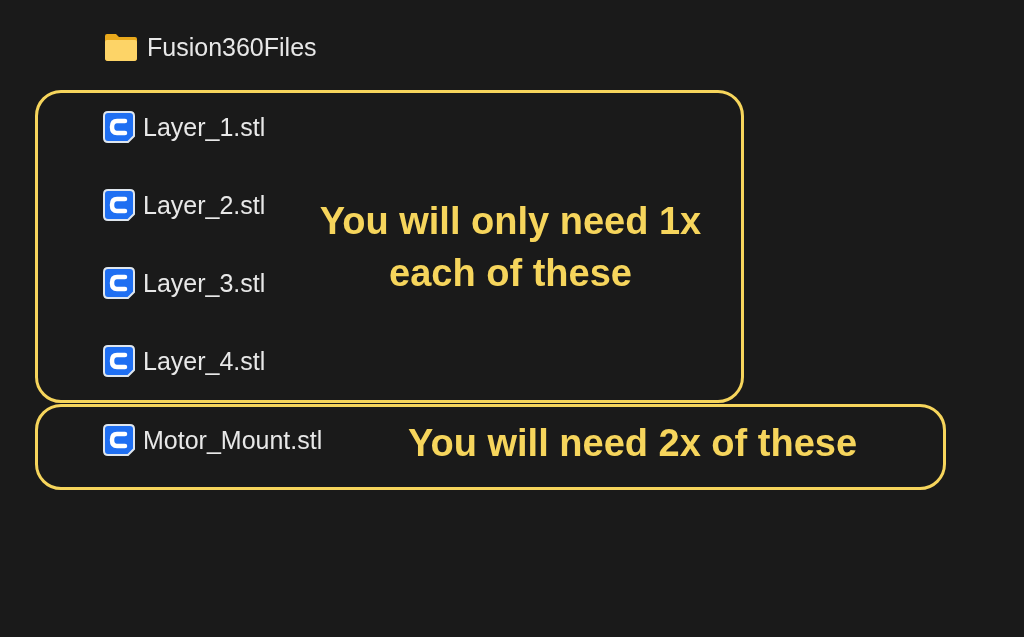 The width and height of the screenshot is (1024, 637). Describe the element at coordinates (184, 127) in the screenshot. I see `file-item: Layer_1.stl` at that location.